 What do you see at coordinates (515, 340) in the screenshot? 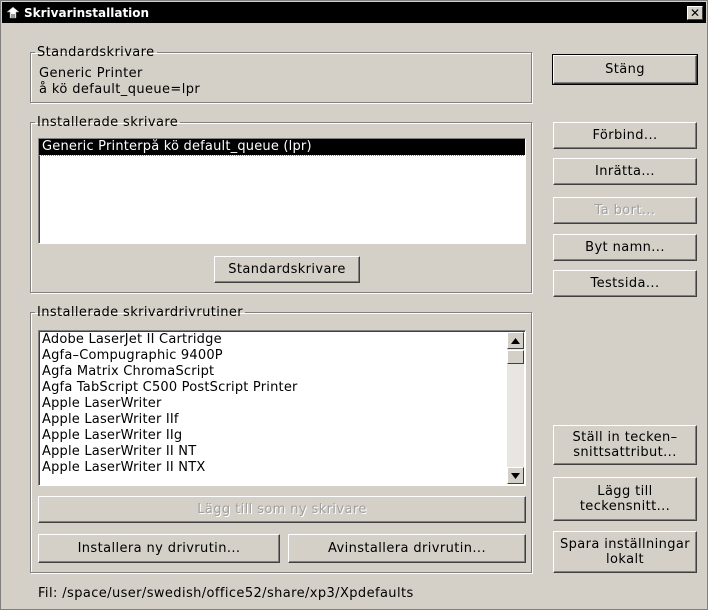
I see `arrow-up-icon` at bounding box center [515, 340].